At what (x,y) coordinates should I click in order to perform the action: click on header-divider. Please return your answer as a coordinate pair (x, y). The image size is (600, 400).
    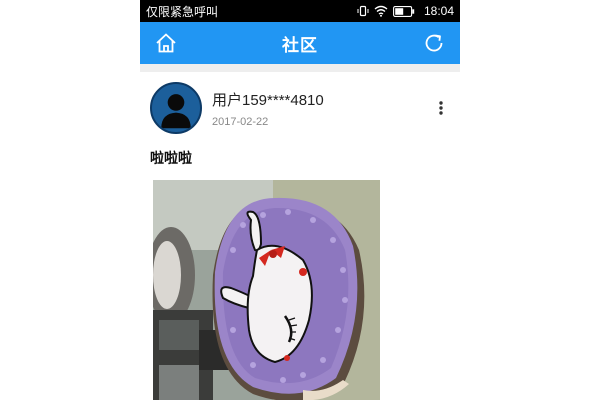
    Looking at the image, I should click on (300, 68).